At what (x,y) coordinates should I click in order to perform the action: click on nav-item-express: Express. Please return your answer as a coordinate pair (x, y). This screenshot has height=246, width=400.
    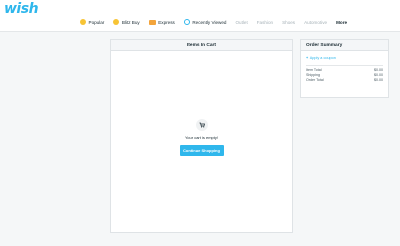
    Looking at the image, I should click on (161, 22).